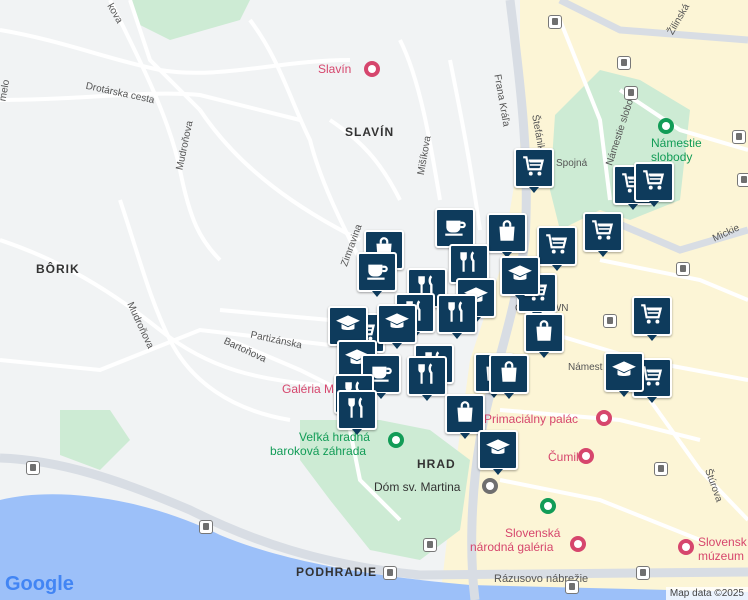  I want to click on poi-label-namestie-slobody-1: Námestie, so click(676, 143).